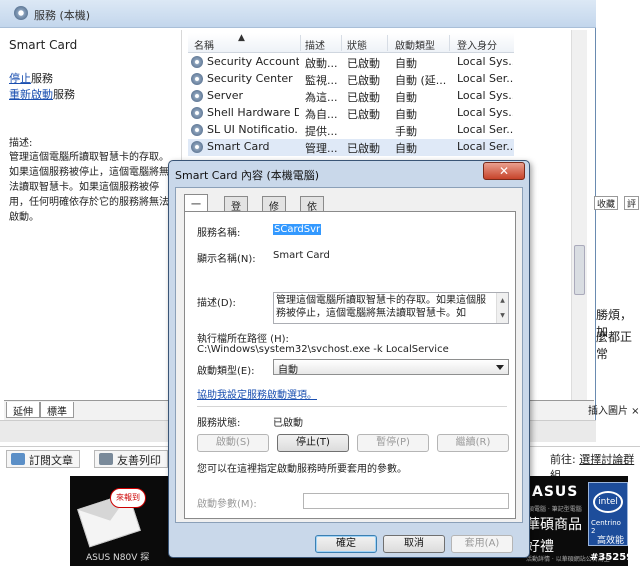 The height and width of the screenshot is (567, 640). Describe the element at coordinates (391, 367) in the screenshot. I see `startup-type-select: 自動` at that location.